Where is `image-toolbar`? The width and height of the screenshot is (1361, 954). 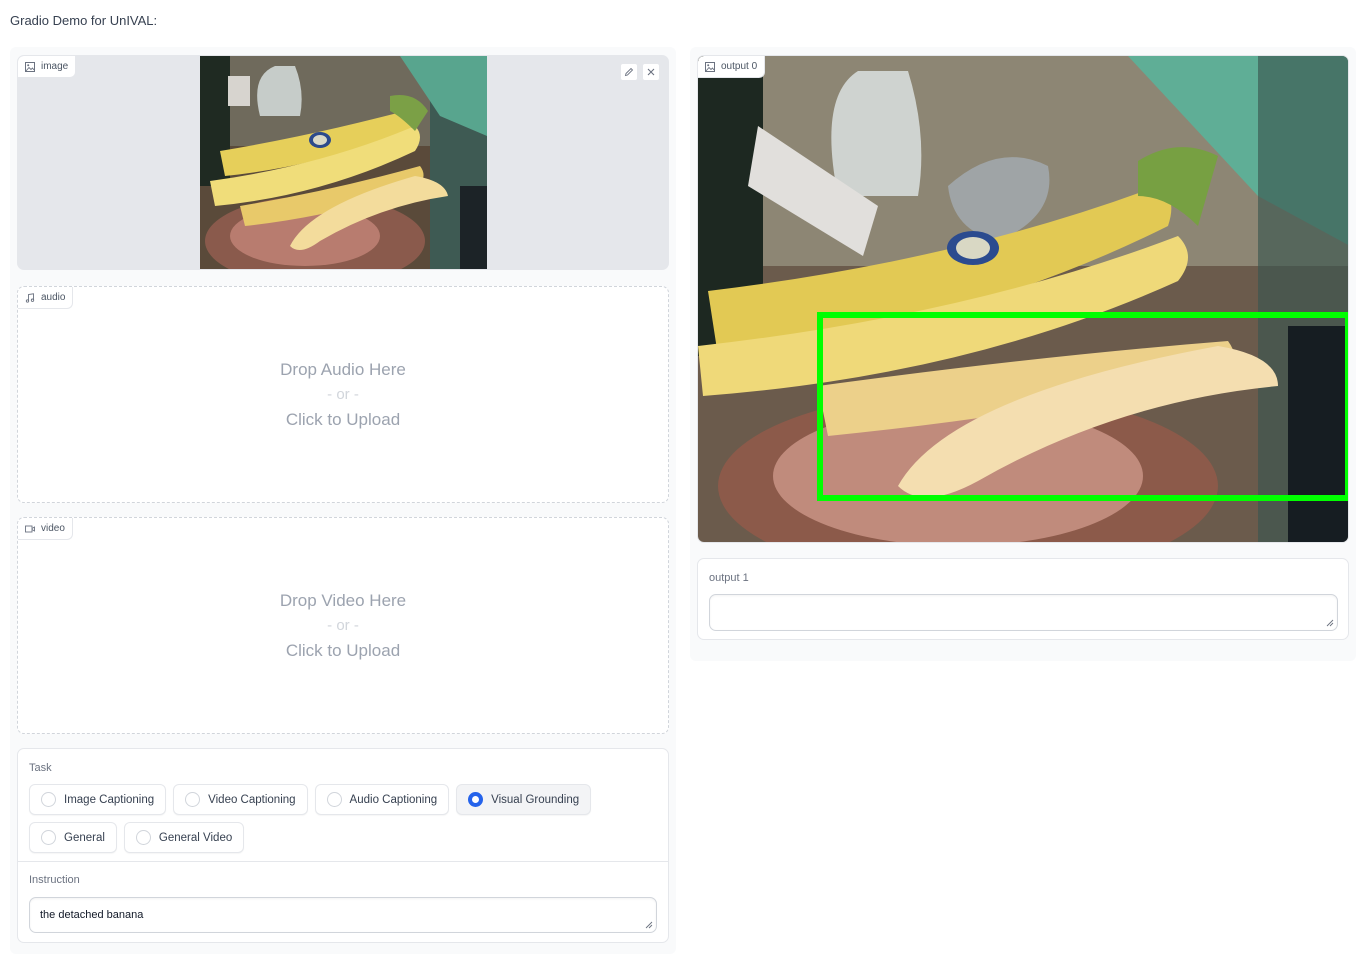
image-toolbar is located at coordinates (640, 72).